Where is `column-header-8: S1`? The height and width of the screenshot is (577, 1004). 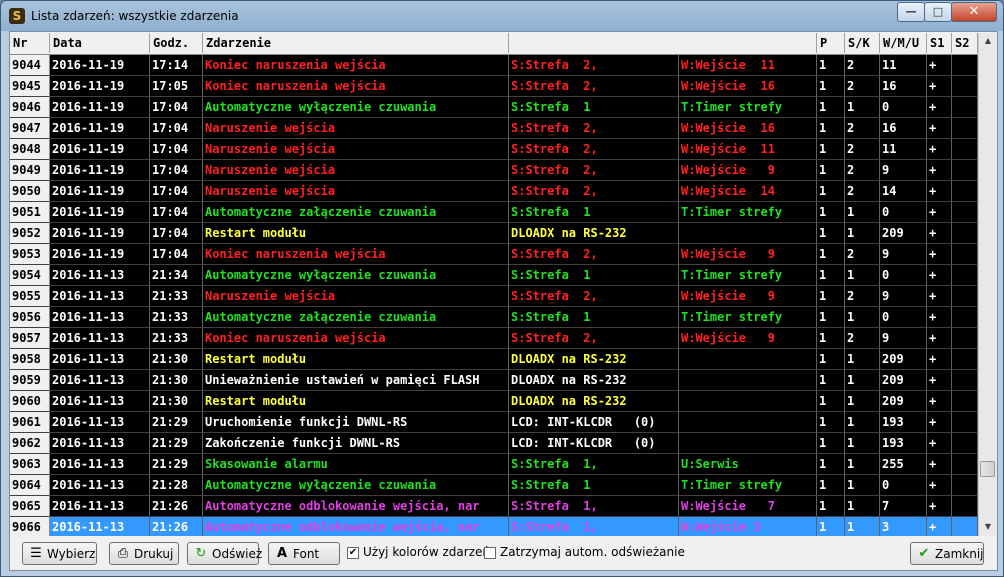
column-header-8: S1 is located at coordinates (939, 43).